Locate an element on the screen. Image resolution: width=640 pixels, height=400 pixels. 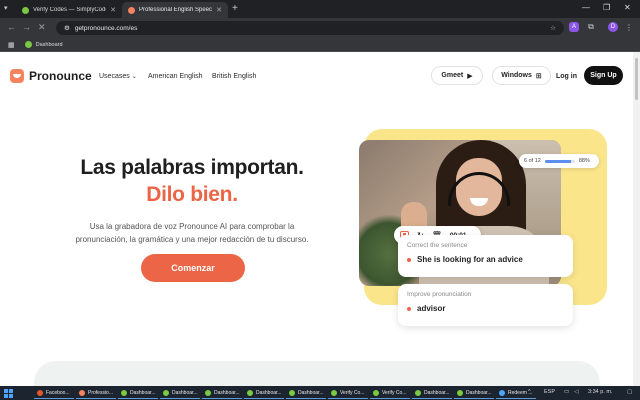
extension-icon: A is located at coordinates (574, 27).